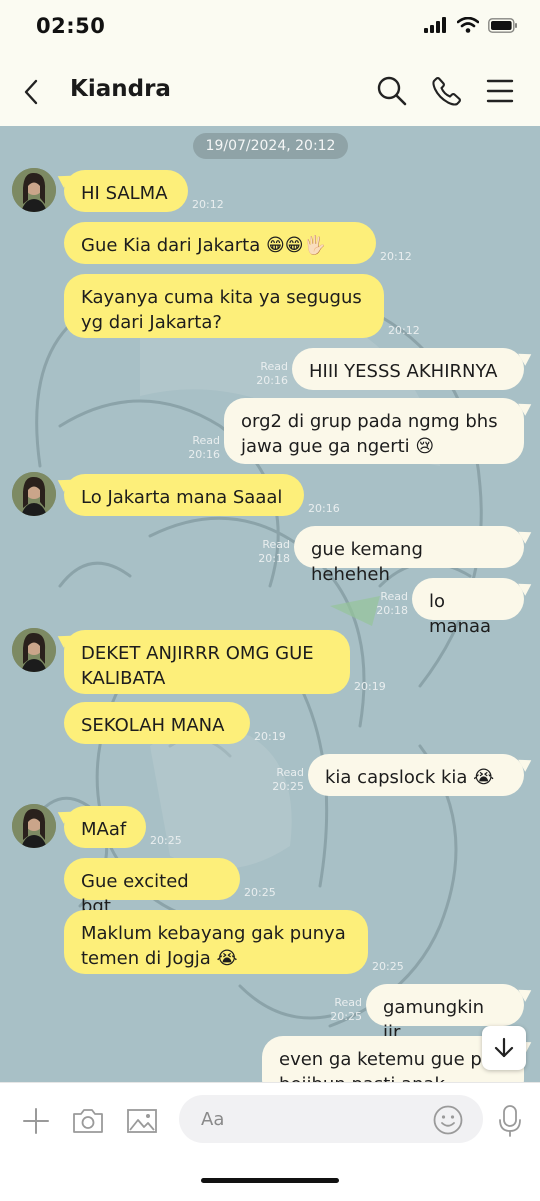  What do you see at coordinates (105, 827) in the screenshot?
I see `incoming-message-bubble: MAaf` at bounding box center [105, 827].